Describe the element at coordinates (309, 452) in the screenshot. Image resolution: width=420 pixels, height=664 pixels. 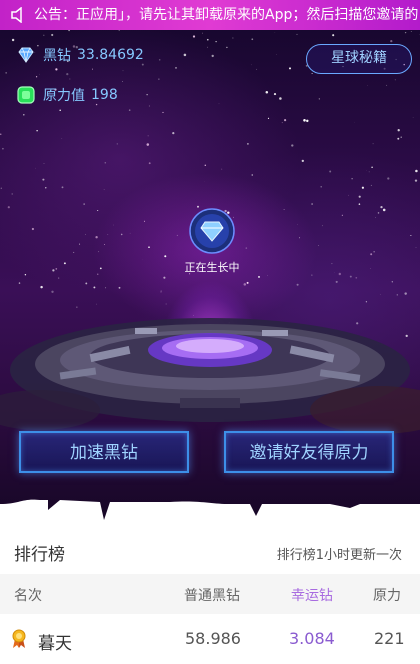
I see `invite-friends-button: 邀请好友得原力` at that location.